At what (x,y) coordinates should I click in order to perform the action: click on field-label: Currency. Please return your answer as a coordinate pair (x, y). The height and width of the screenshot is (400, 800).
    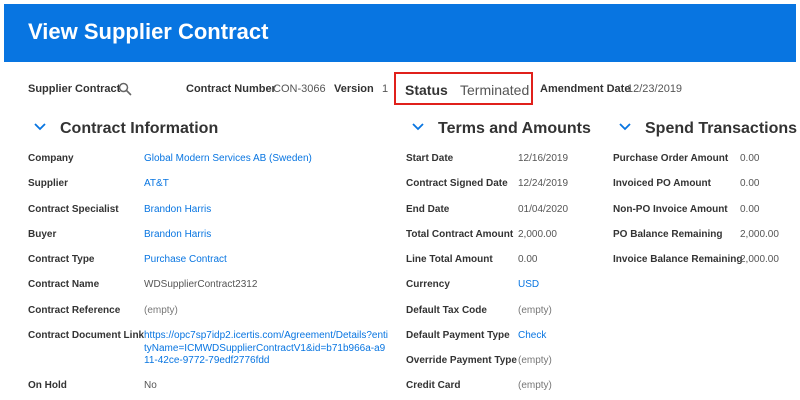
    Looking at the image, I should click on (428, 284).